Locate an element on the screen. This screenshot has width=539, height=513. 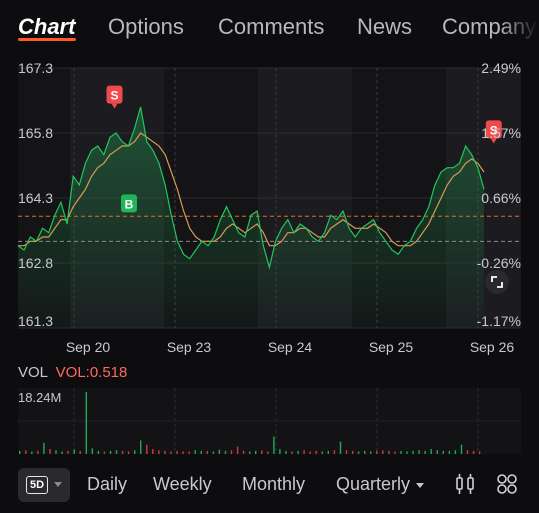
volume-max-label: 18.24M is located at coordinates (39, 397).